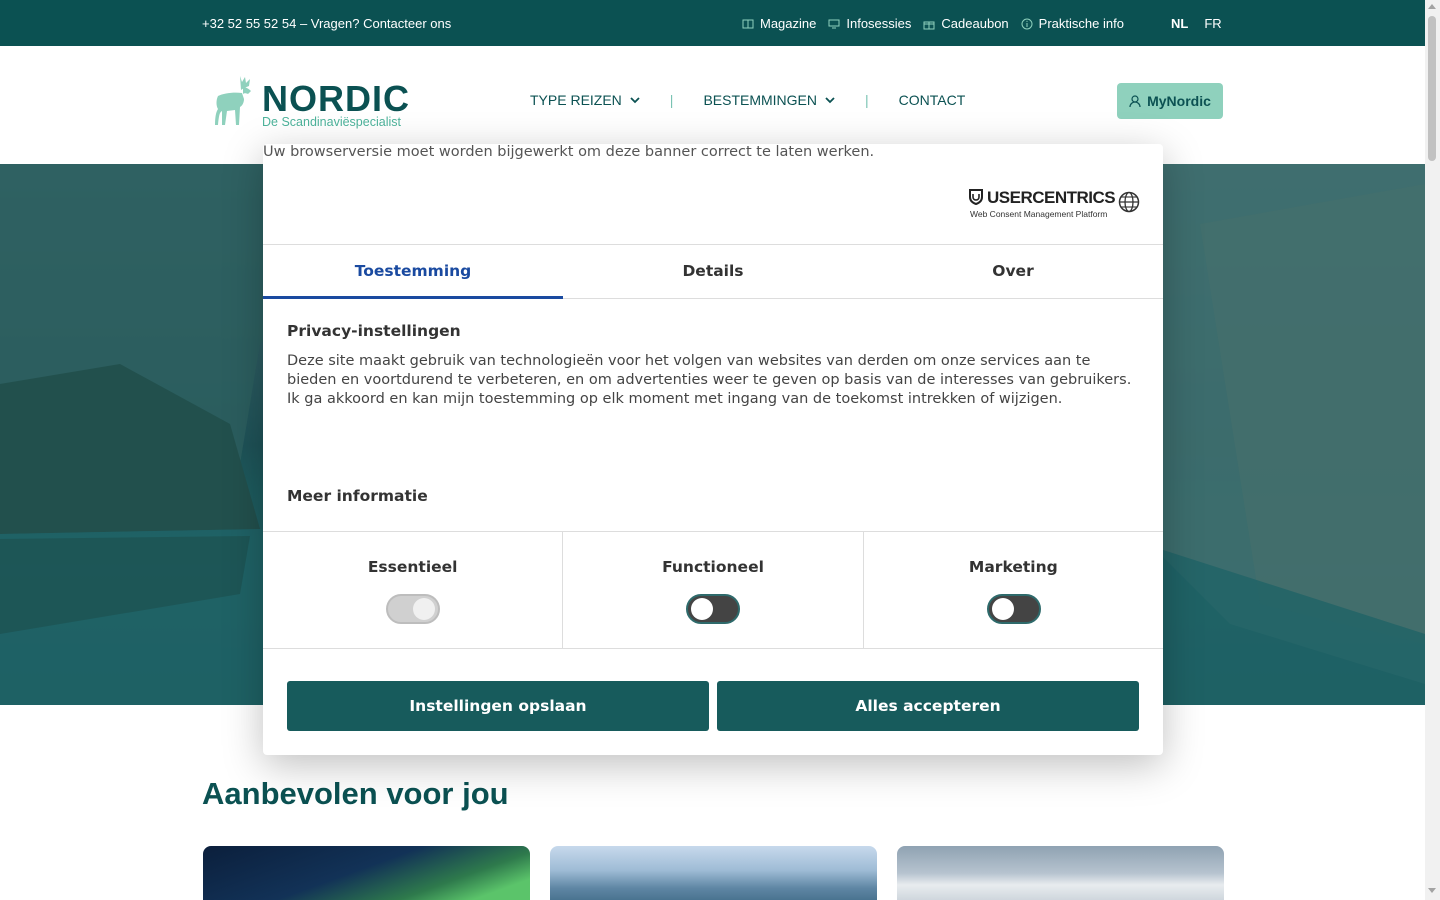 The width and height of the screenshot is (1440, 900). Describe the element at coordinates (929, 25) in the screenshot. I see `gift-icon` at that location.